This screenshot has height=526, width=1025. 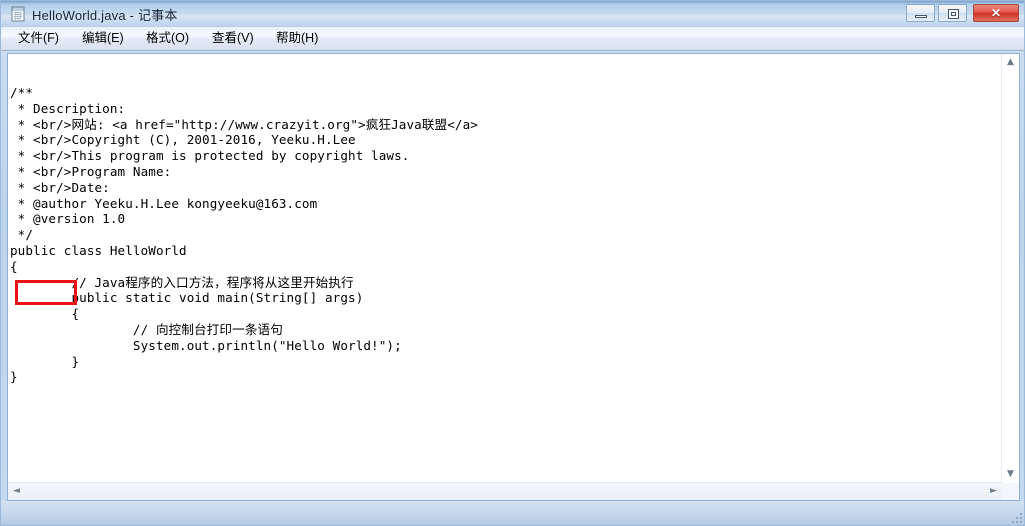 What do you see at coordinates (167, 38) in the screenshot?
I see `menu-item-format: 格式(O)` at bounding box center [167, 38].